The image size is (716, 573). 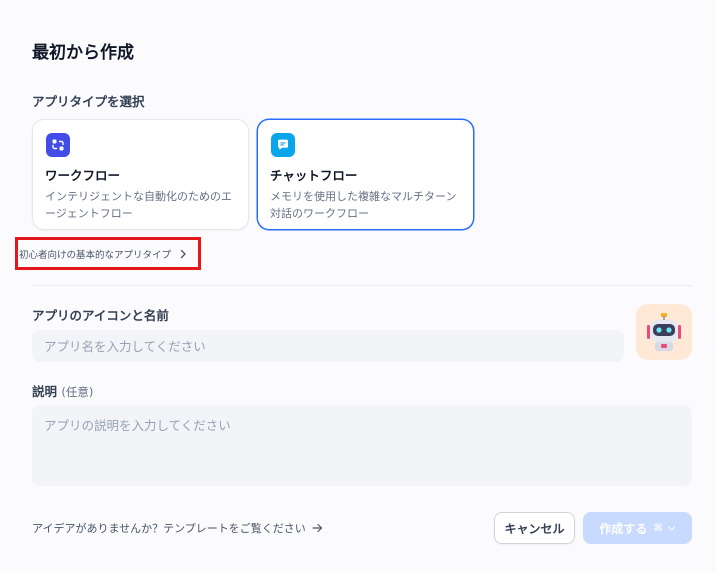 What do you see at coordinates (363, 205) in the screenshot?
I see `chatflow-card-description: メモリを使用した複雑なマルチターン対話のワークフロー` at bounding box center [363, 205].